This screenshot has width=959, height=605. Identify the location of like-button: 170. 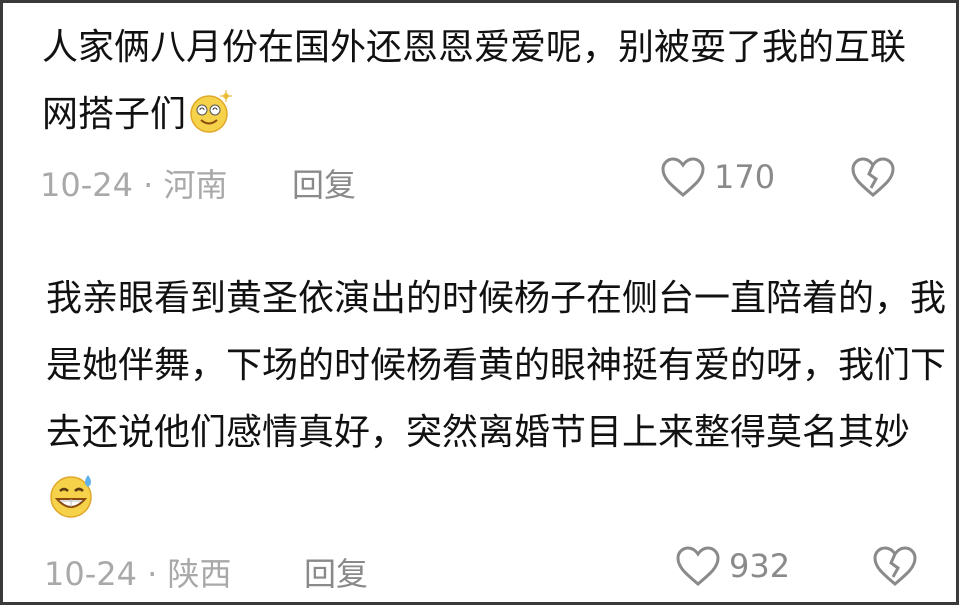
(717, 177).